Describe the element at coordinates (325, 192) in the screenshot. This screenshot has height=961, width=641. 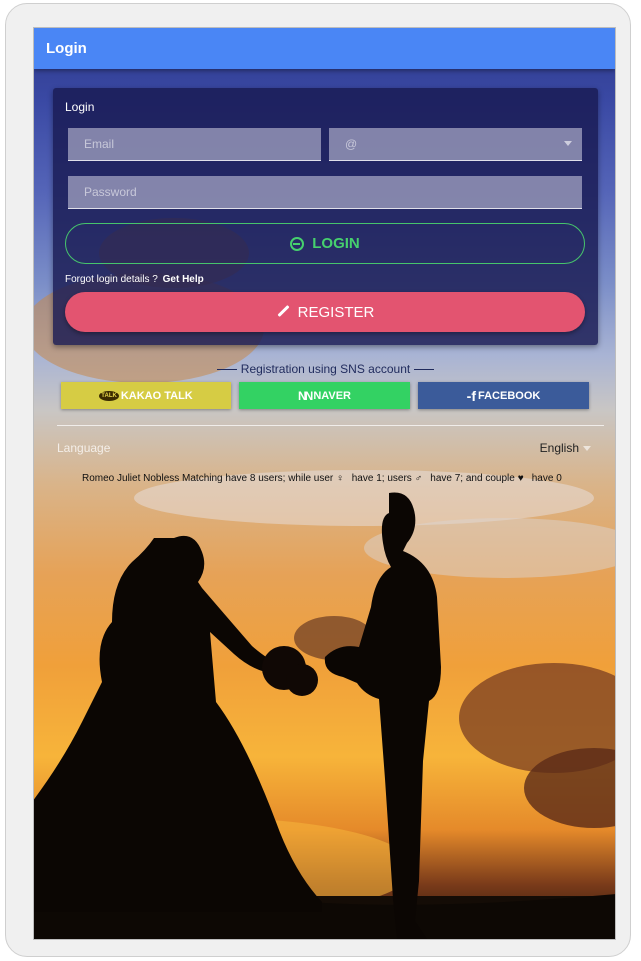
I see `password-input: Password` at that location.